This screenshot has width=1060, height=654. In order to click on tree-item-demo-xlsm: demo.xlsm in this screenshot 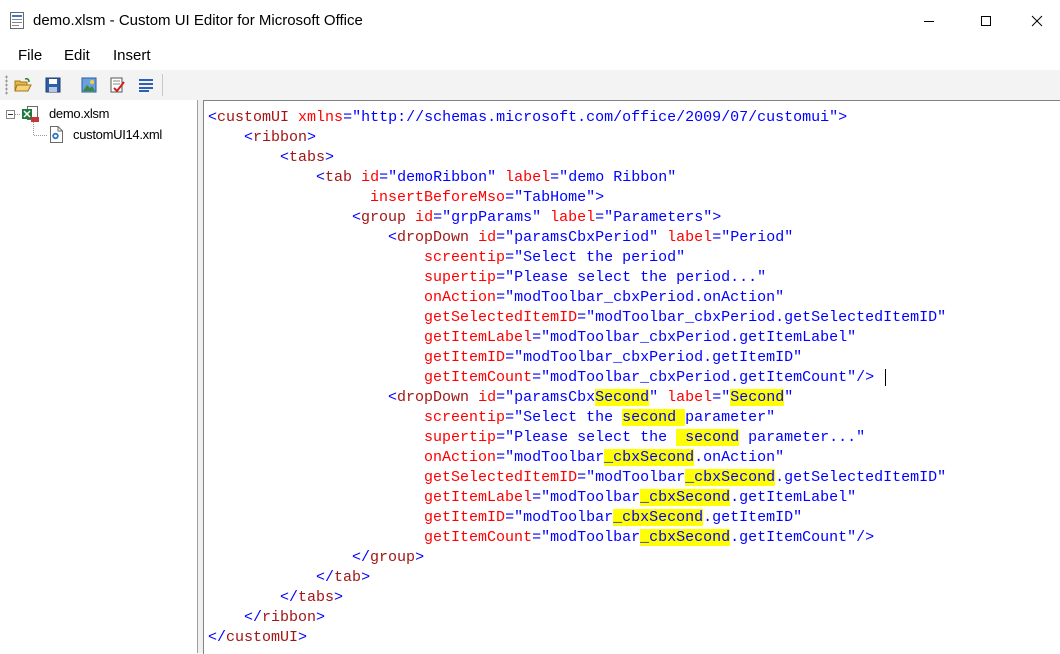, I will do `click(77, 115)`.